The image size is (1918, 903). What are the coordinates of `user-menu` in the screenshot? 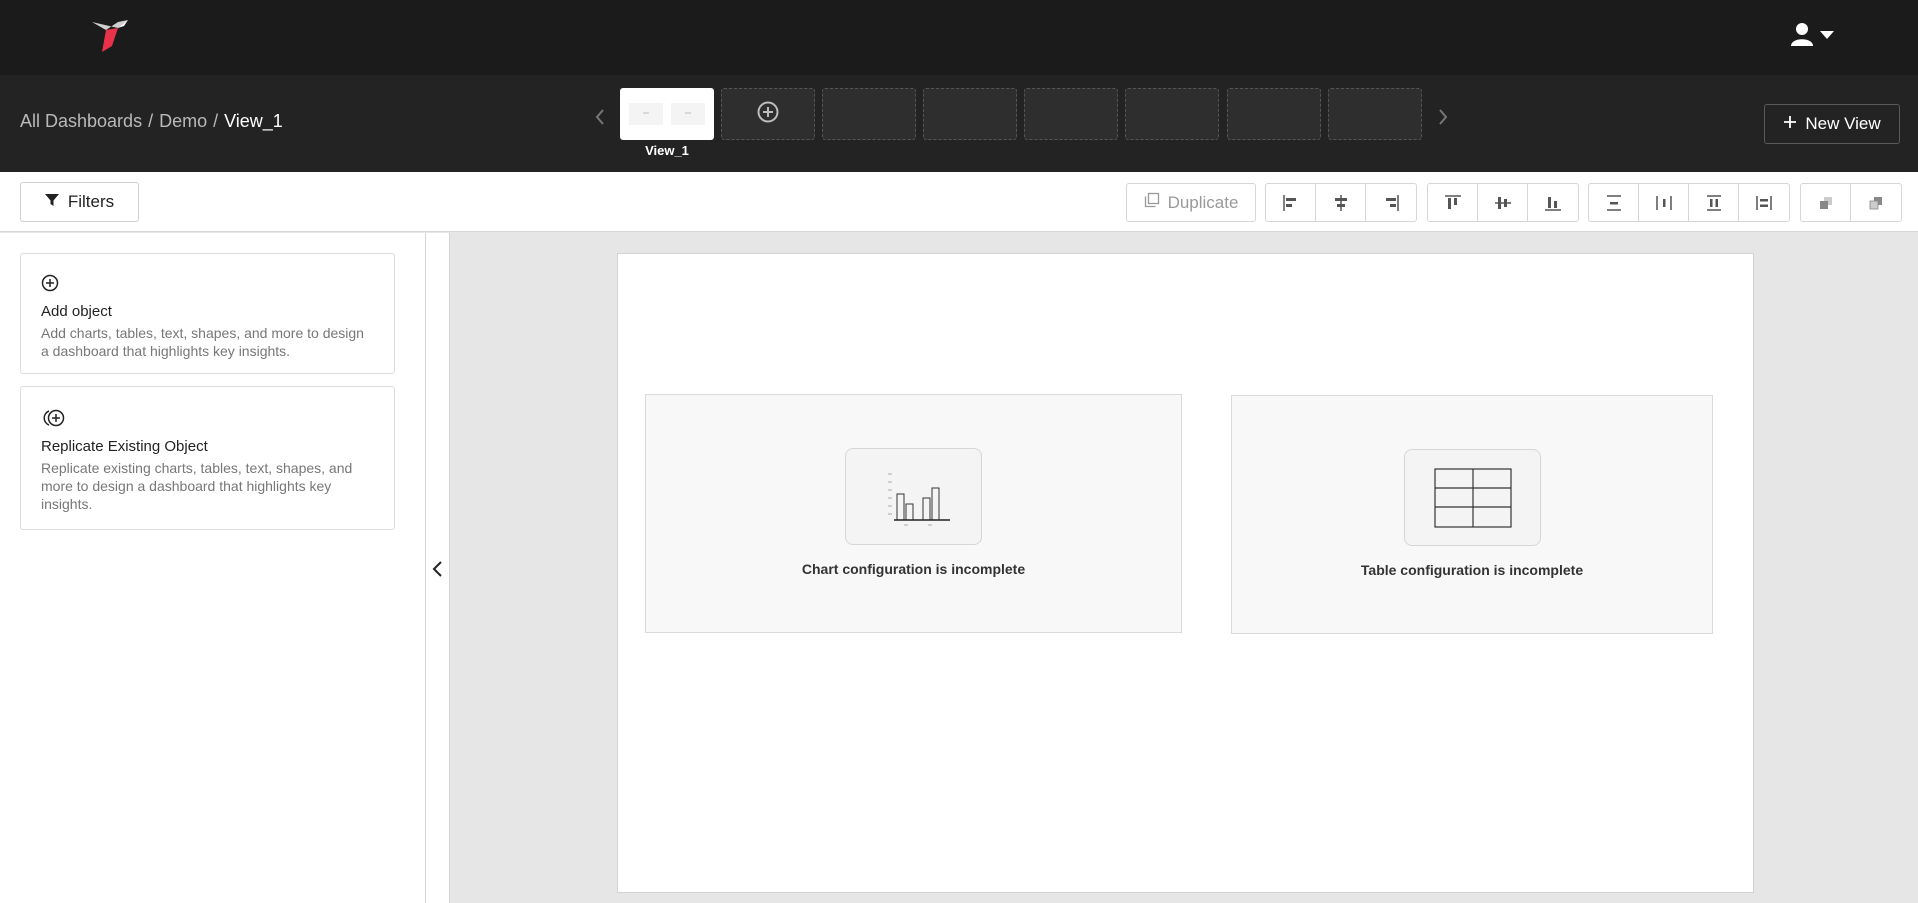 It's located at (1814, 36).